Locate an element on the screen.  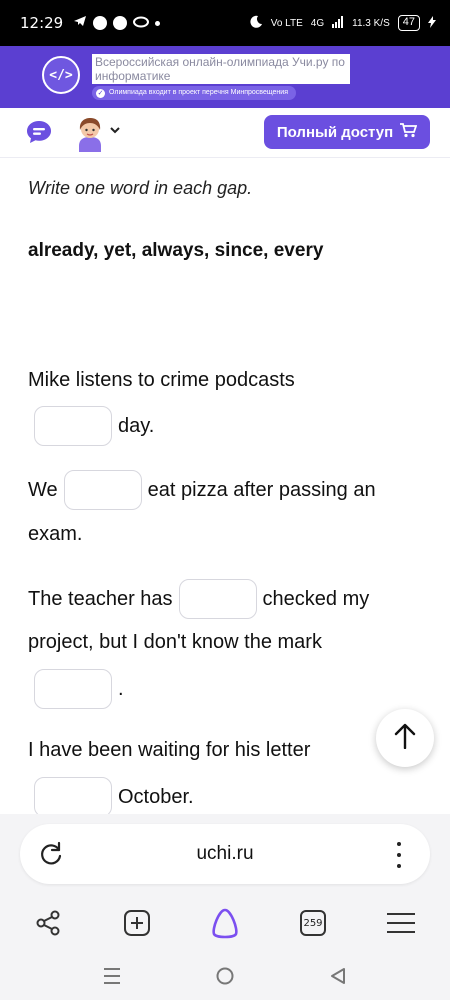
full-access-label: Полный доступ is located at coordinates (335, 132).